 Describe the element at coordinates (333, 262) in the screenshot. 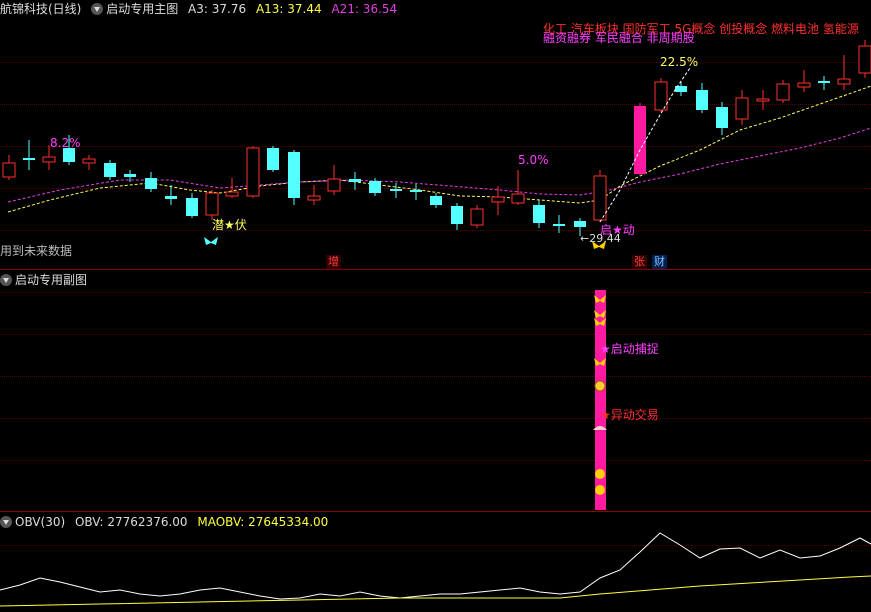

I see `tag-zeng: 增` at that location.